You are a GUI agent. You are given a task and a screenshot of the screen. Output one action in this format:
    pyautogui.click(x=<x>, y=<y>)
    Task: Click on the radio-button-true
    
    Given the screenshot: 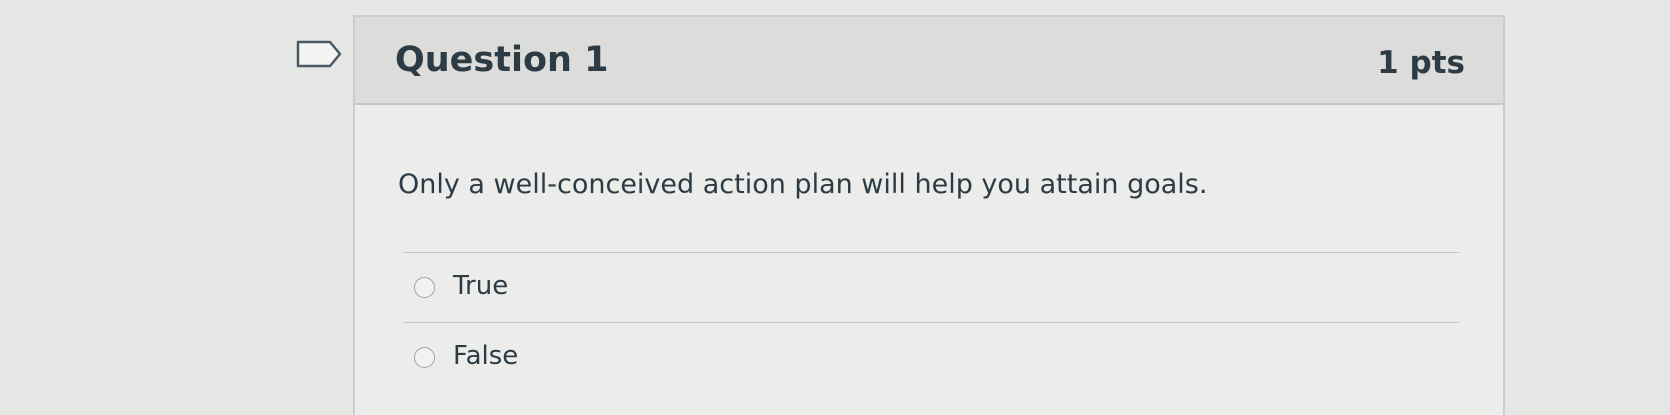 What is the action you would take?
    pyautogui.click(x=424, y=287)
    